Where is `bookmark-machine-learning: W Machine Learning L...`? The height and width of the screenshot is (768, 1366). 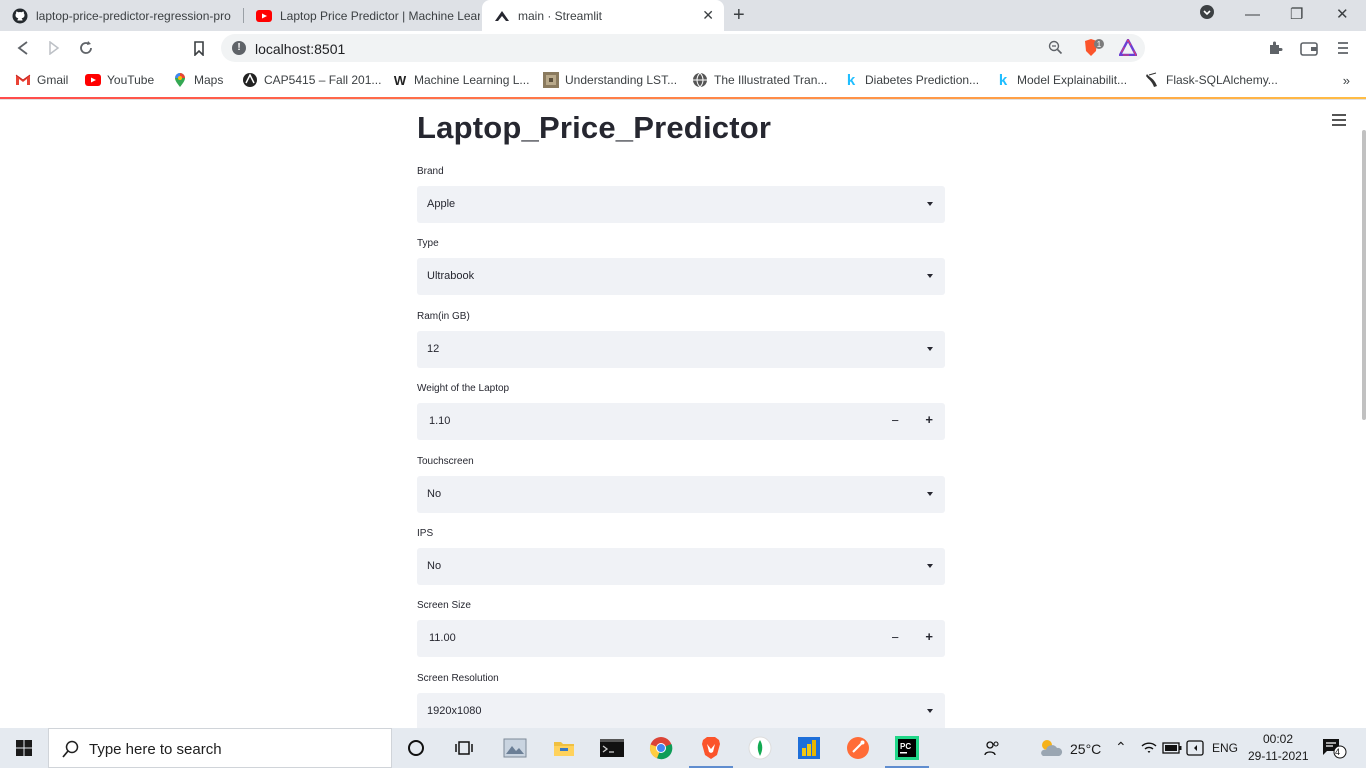
bookmark-machine-learning: W Machine Learning L... is located at coordinates (461, 80).